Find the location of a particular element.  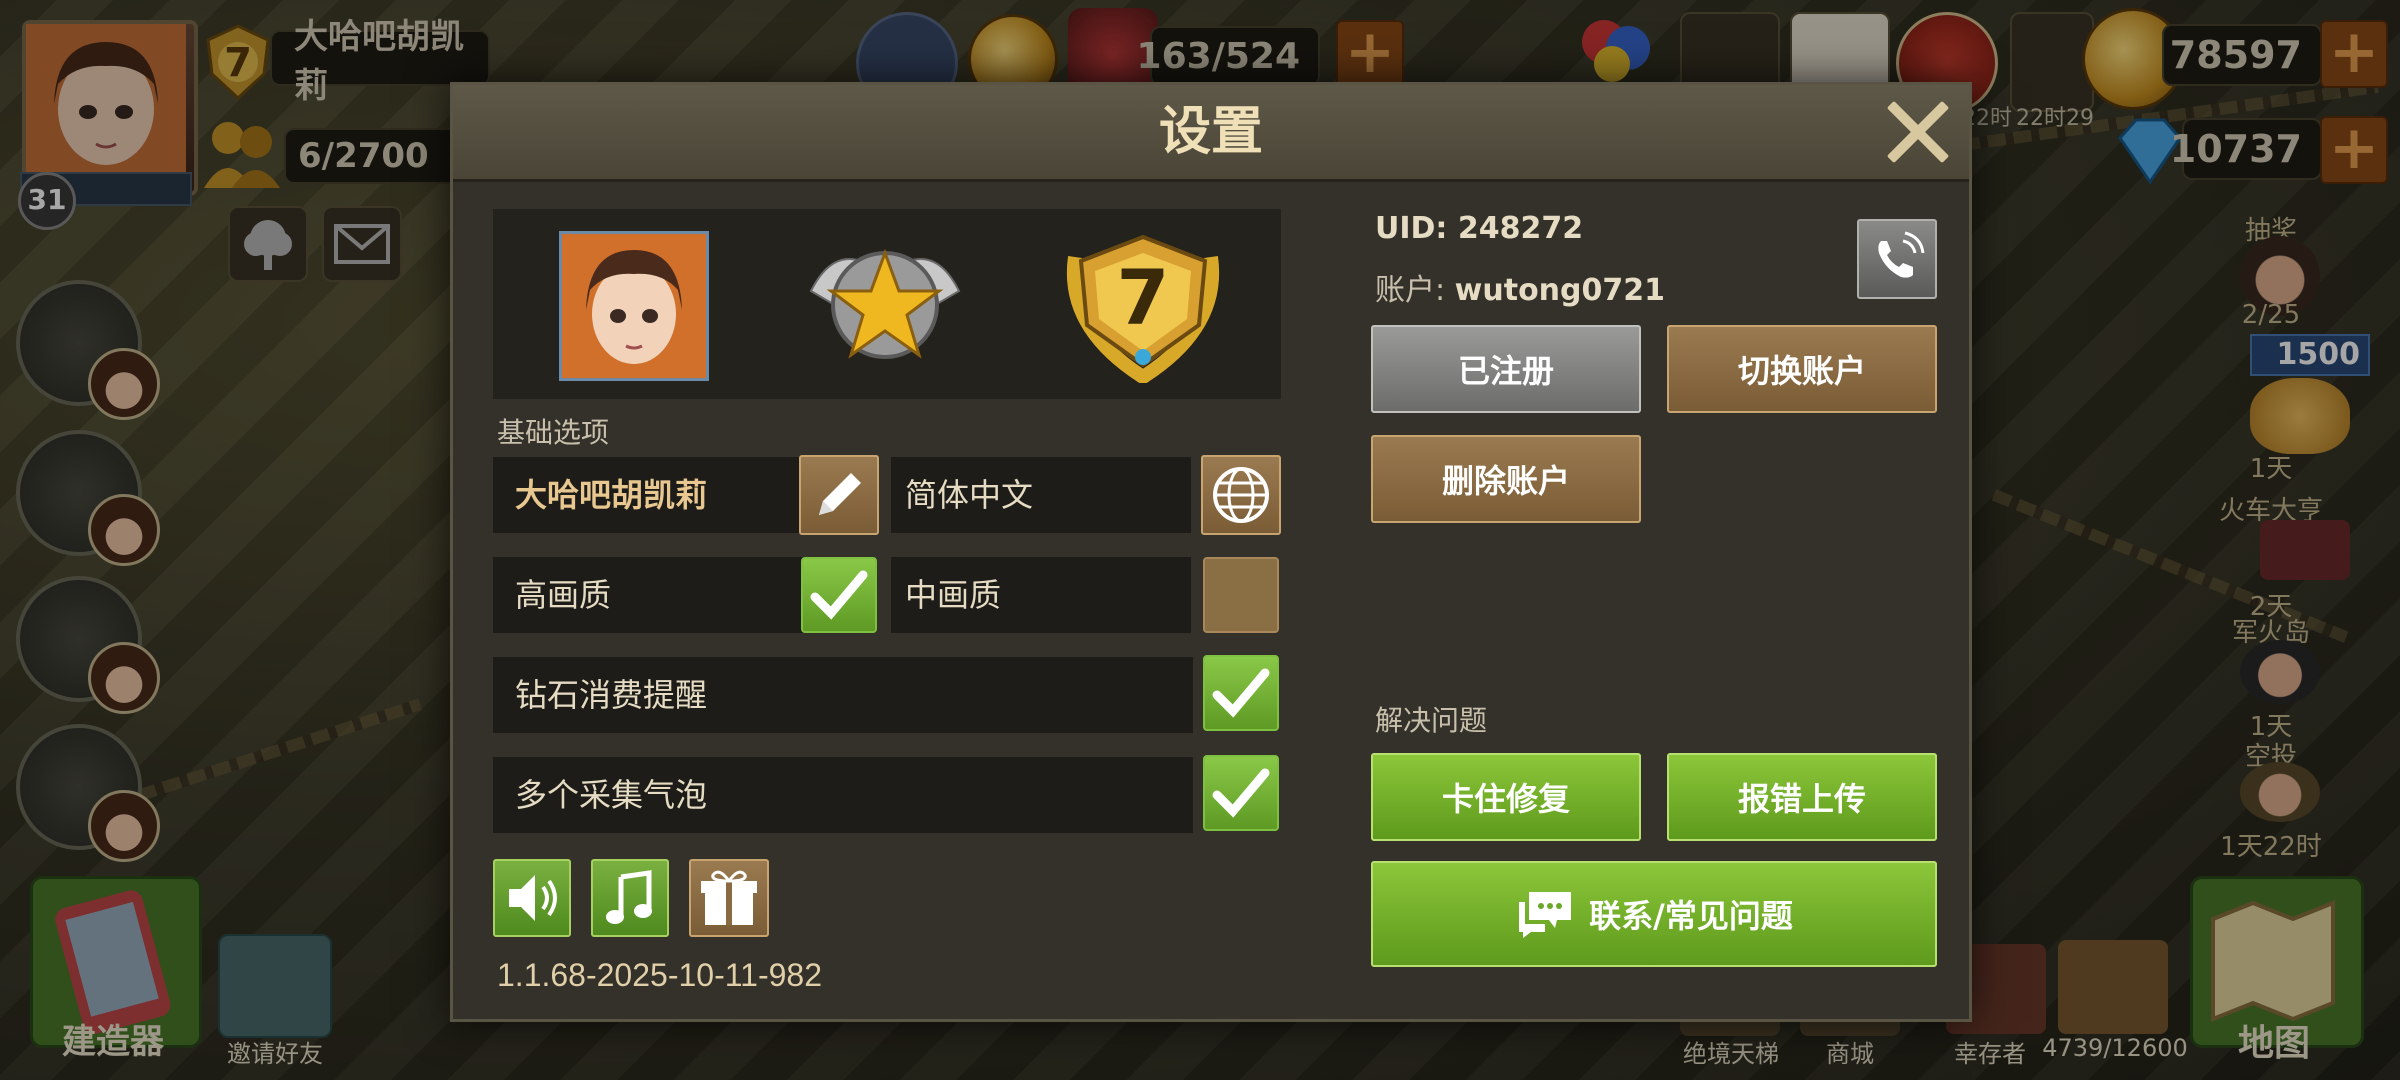

registered-button: 已注册 is located at coordinates (1506, 369).